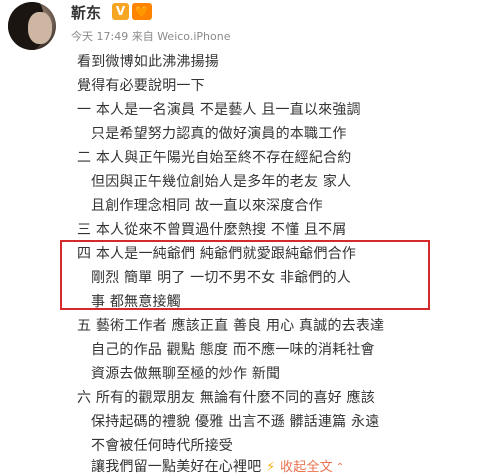 This screenshot has width=503, height=476. I want to click on lightning-icon: ⚡, so click(271, 467).